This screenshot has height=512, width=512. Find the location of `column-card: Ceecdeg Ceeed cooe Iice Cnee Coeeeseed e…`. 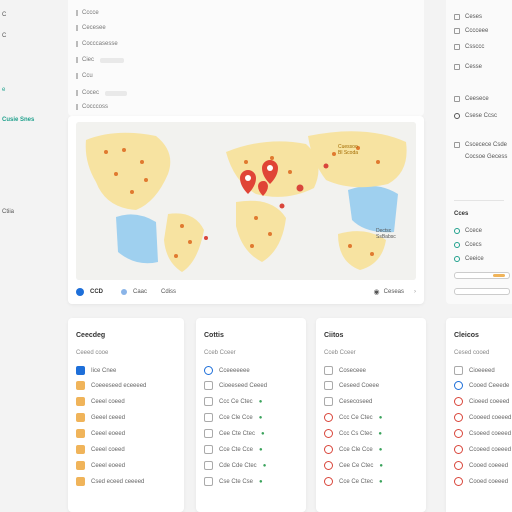

column-card: Ceecdeg Ceeed cooe Iice Cnee Coeeeseed e… is located at coordinates (126, 415).